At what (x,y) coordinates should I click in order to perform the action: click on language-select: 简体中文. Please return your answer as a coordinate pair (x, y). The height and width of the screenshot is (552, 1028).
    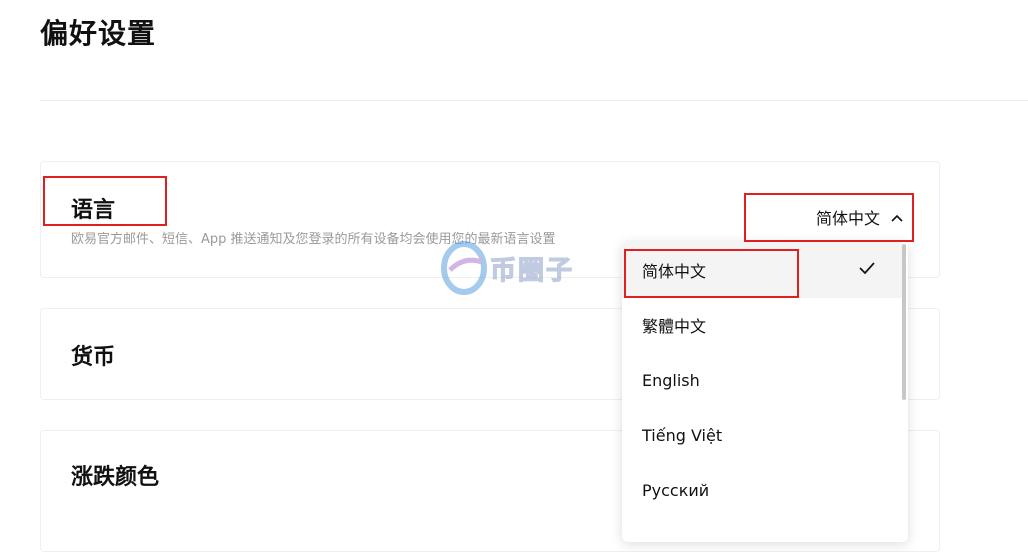
    Looking at the image, I should click on (829, 217).